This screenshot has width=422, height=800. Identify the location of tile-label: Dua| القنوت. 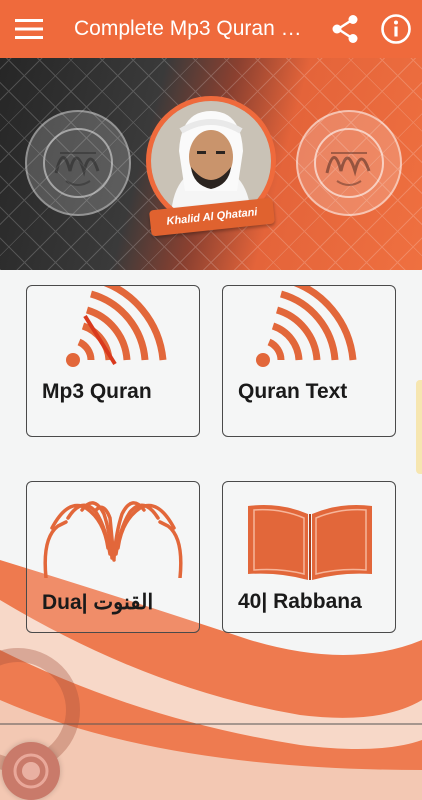
(98, 602).